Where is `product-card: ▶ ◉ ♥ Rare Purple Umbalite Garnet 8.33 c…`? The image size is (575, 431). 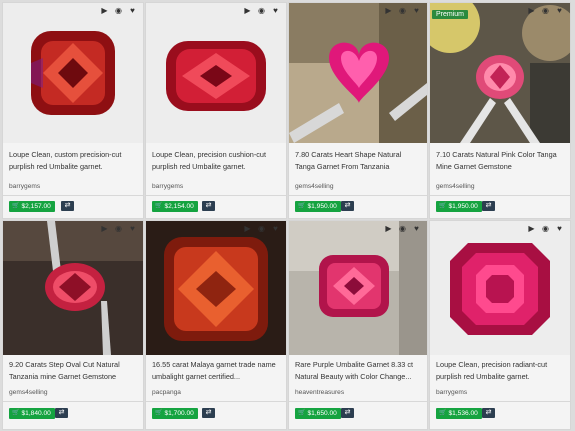 product-card: ▶ ◉ ♥ Rare Purple Umbalite Garnet 8.33 c… is located at coordinates (358, 325).